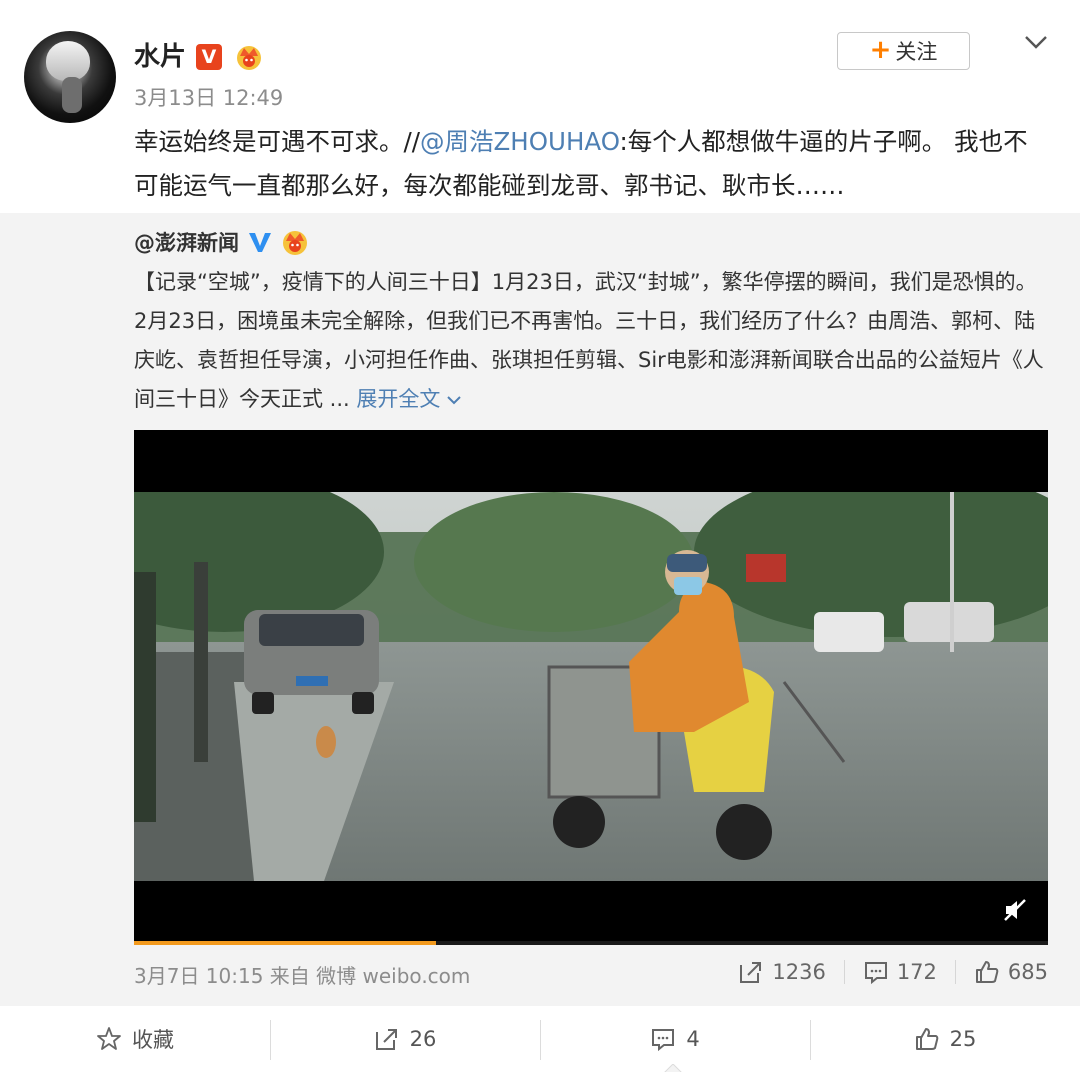 The width and height of the screenshot is (1080, 1072). Describe the element at coordinates (285, 943) in the screenshot. I see `video-progress-fill` at that location.